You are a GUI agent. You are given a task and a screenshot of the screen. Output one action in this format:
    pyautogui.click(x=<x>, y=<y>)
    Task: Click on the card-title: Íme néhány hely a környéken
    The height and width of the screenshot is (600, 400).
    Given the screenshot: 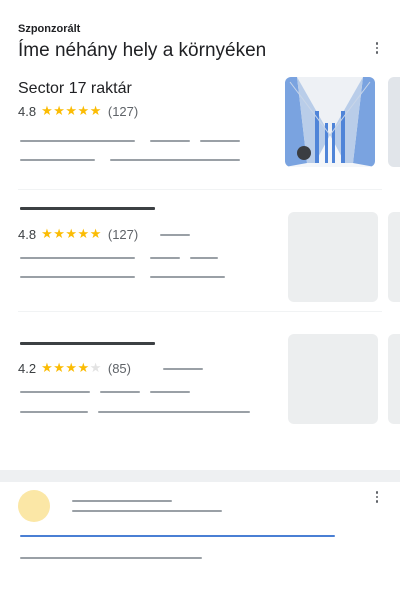 What is the action you would take?
    pyautogui.click(x=142, y=50)
    